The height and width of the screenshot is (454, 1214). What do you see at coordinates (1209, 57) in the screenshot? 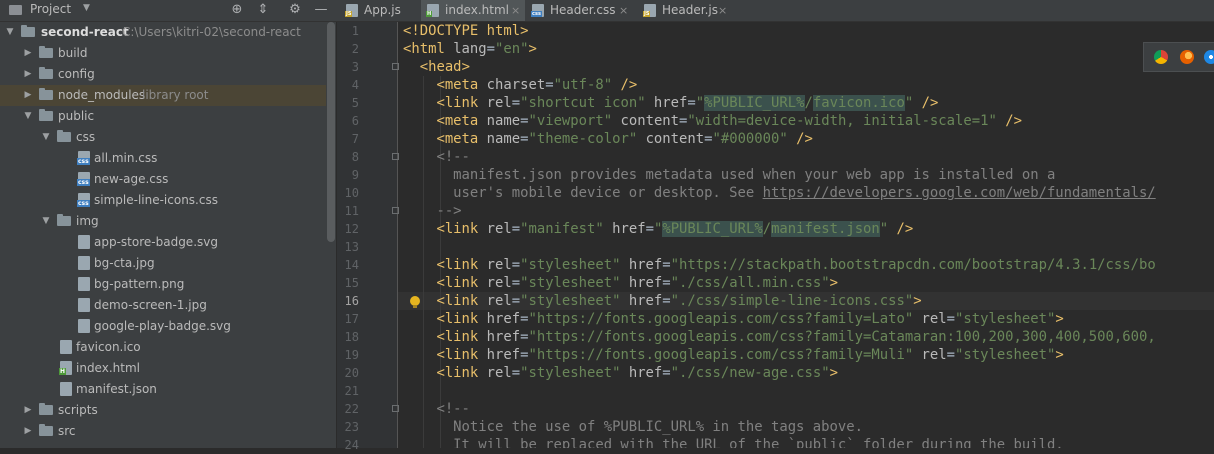
I see `safari-icon` at bounding box center [1209, 57].